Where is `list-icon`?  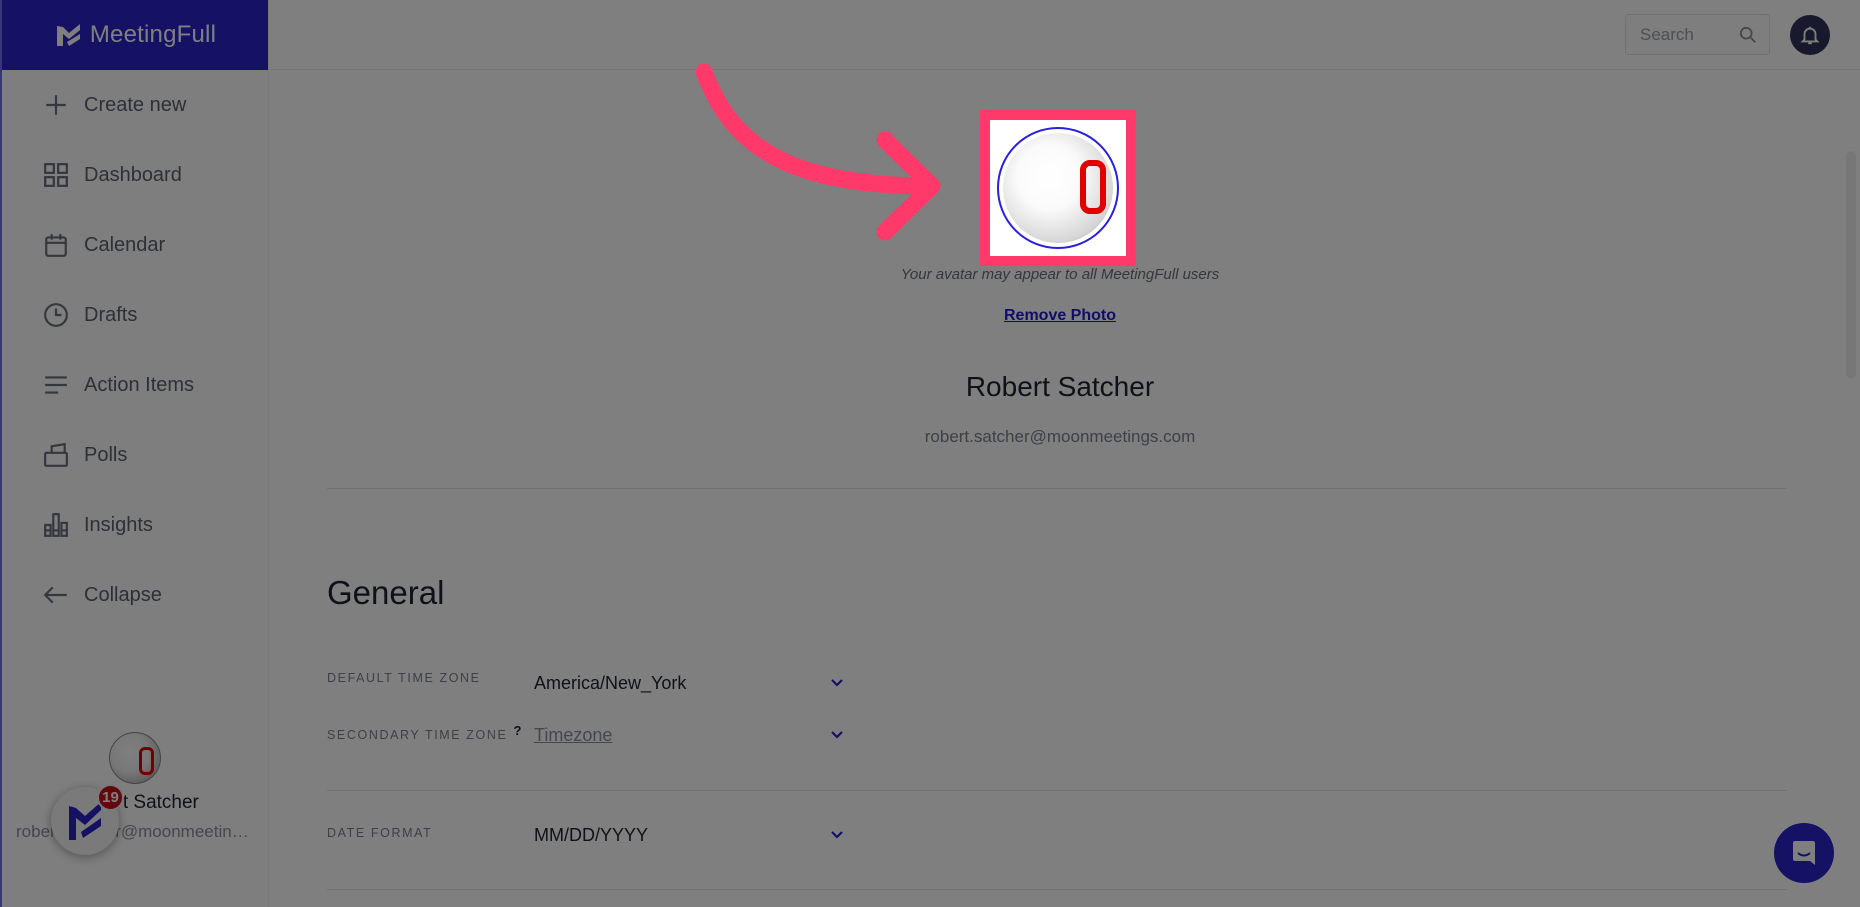 list-icon is located at coordinates (56, 385).